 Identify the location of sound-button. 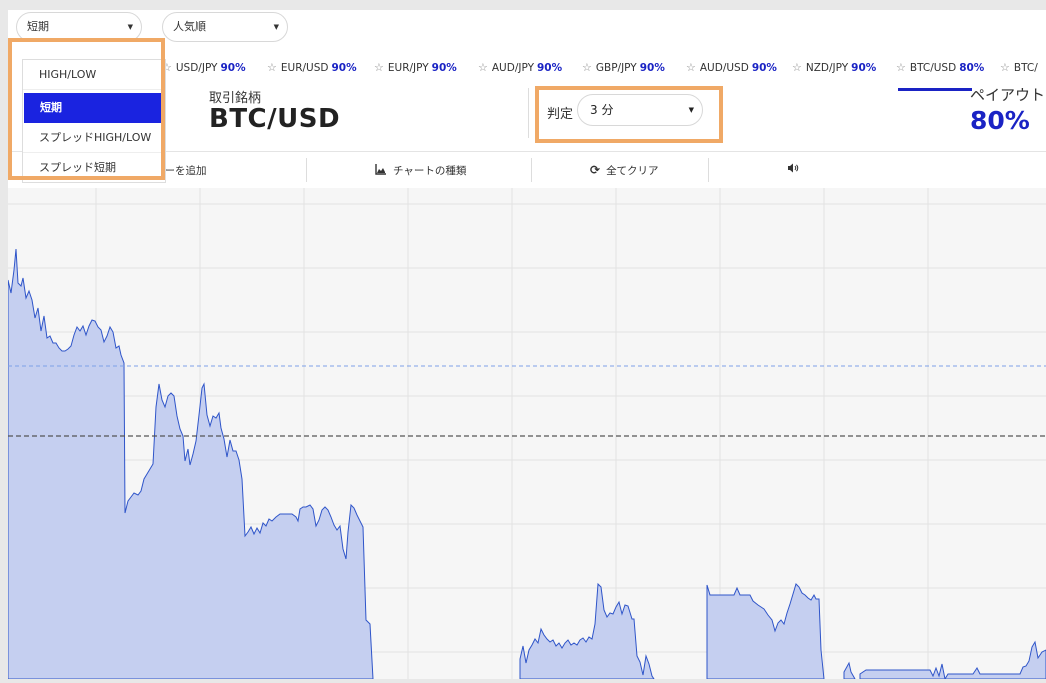
(793, 169).